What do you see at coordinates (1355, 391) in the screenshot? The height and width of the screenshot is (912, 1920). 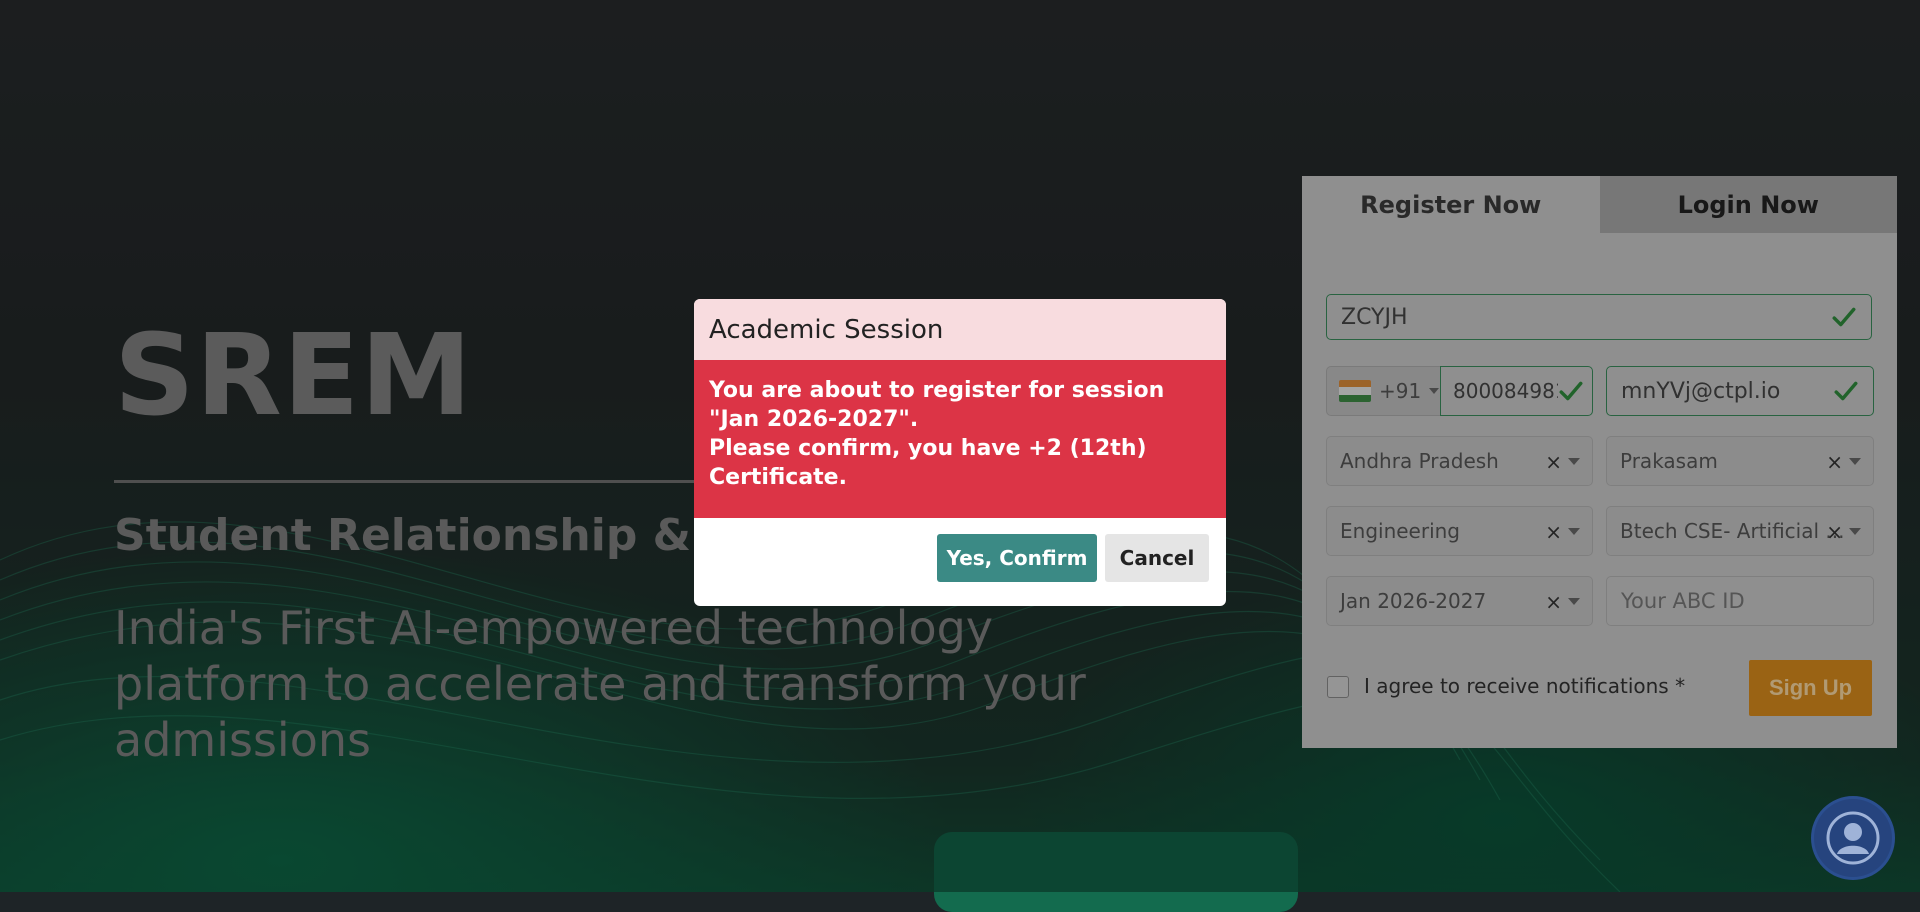 I see `india-flag-icon` at bounding box center [1355, 391].